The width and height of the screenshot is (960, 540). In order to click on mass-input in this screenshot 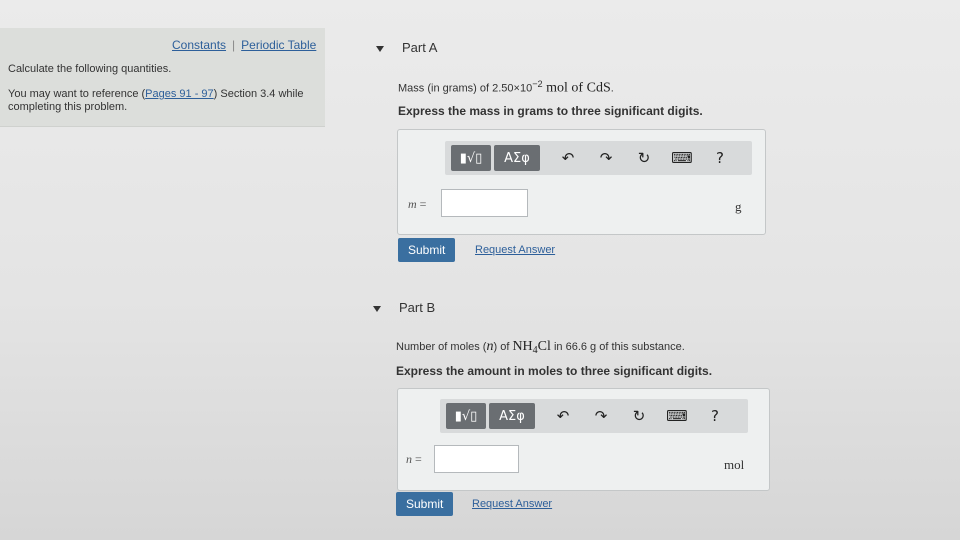, I will do `click(484, 203)`.